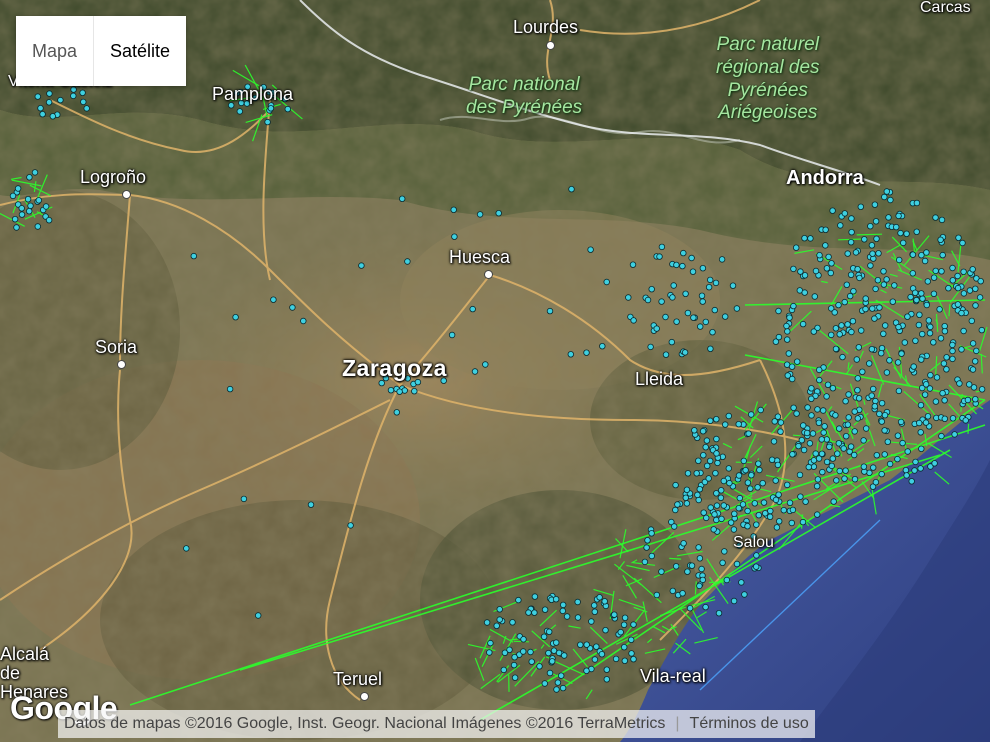  Describe the element at coordinates (140, 51) in the screenshot. I see `map-type-button-satelite: Satélite` at that location.